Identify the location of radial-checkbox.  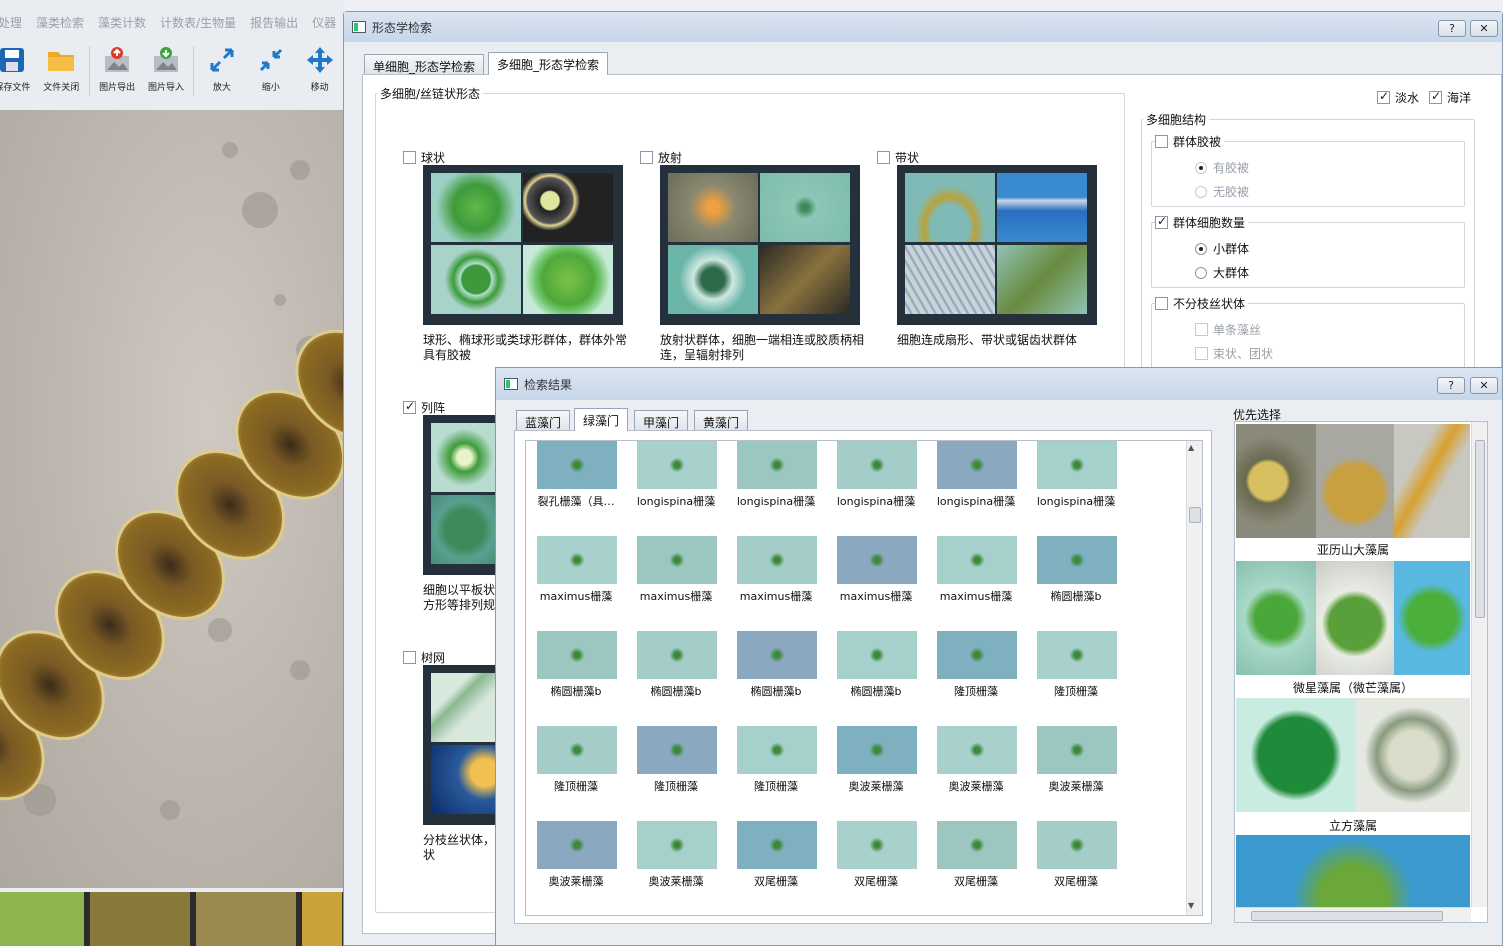
(646, 157).